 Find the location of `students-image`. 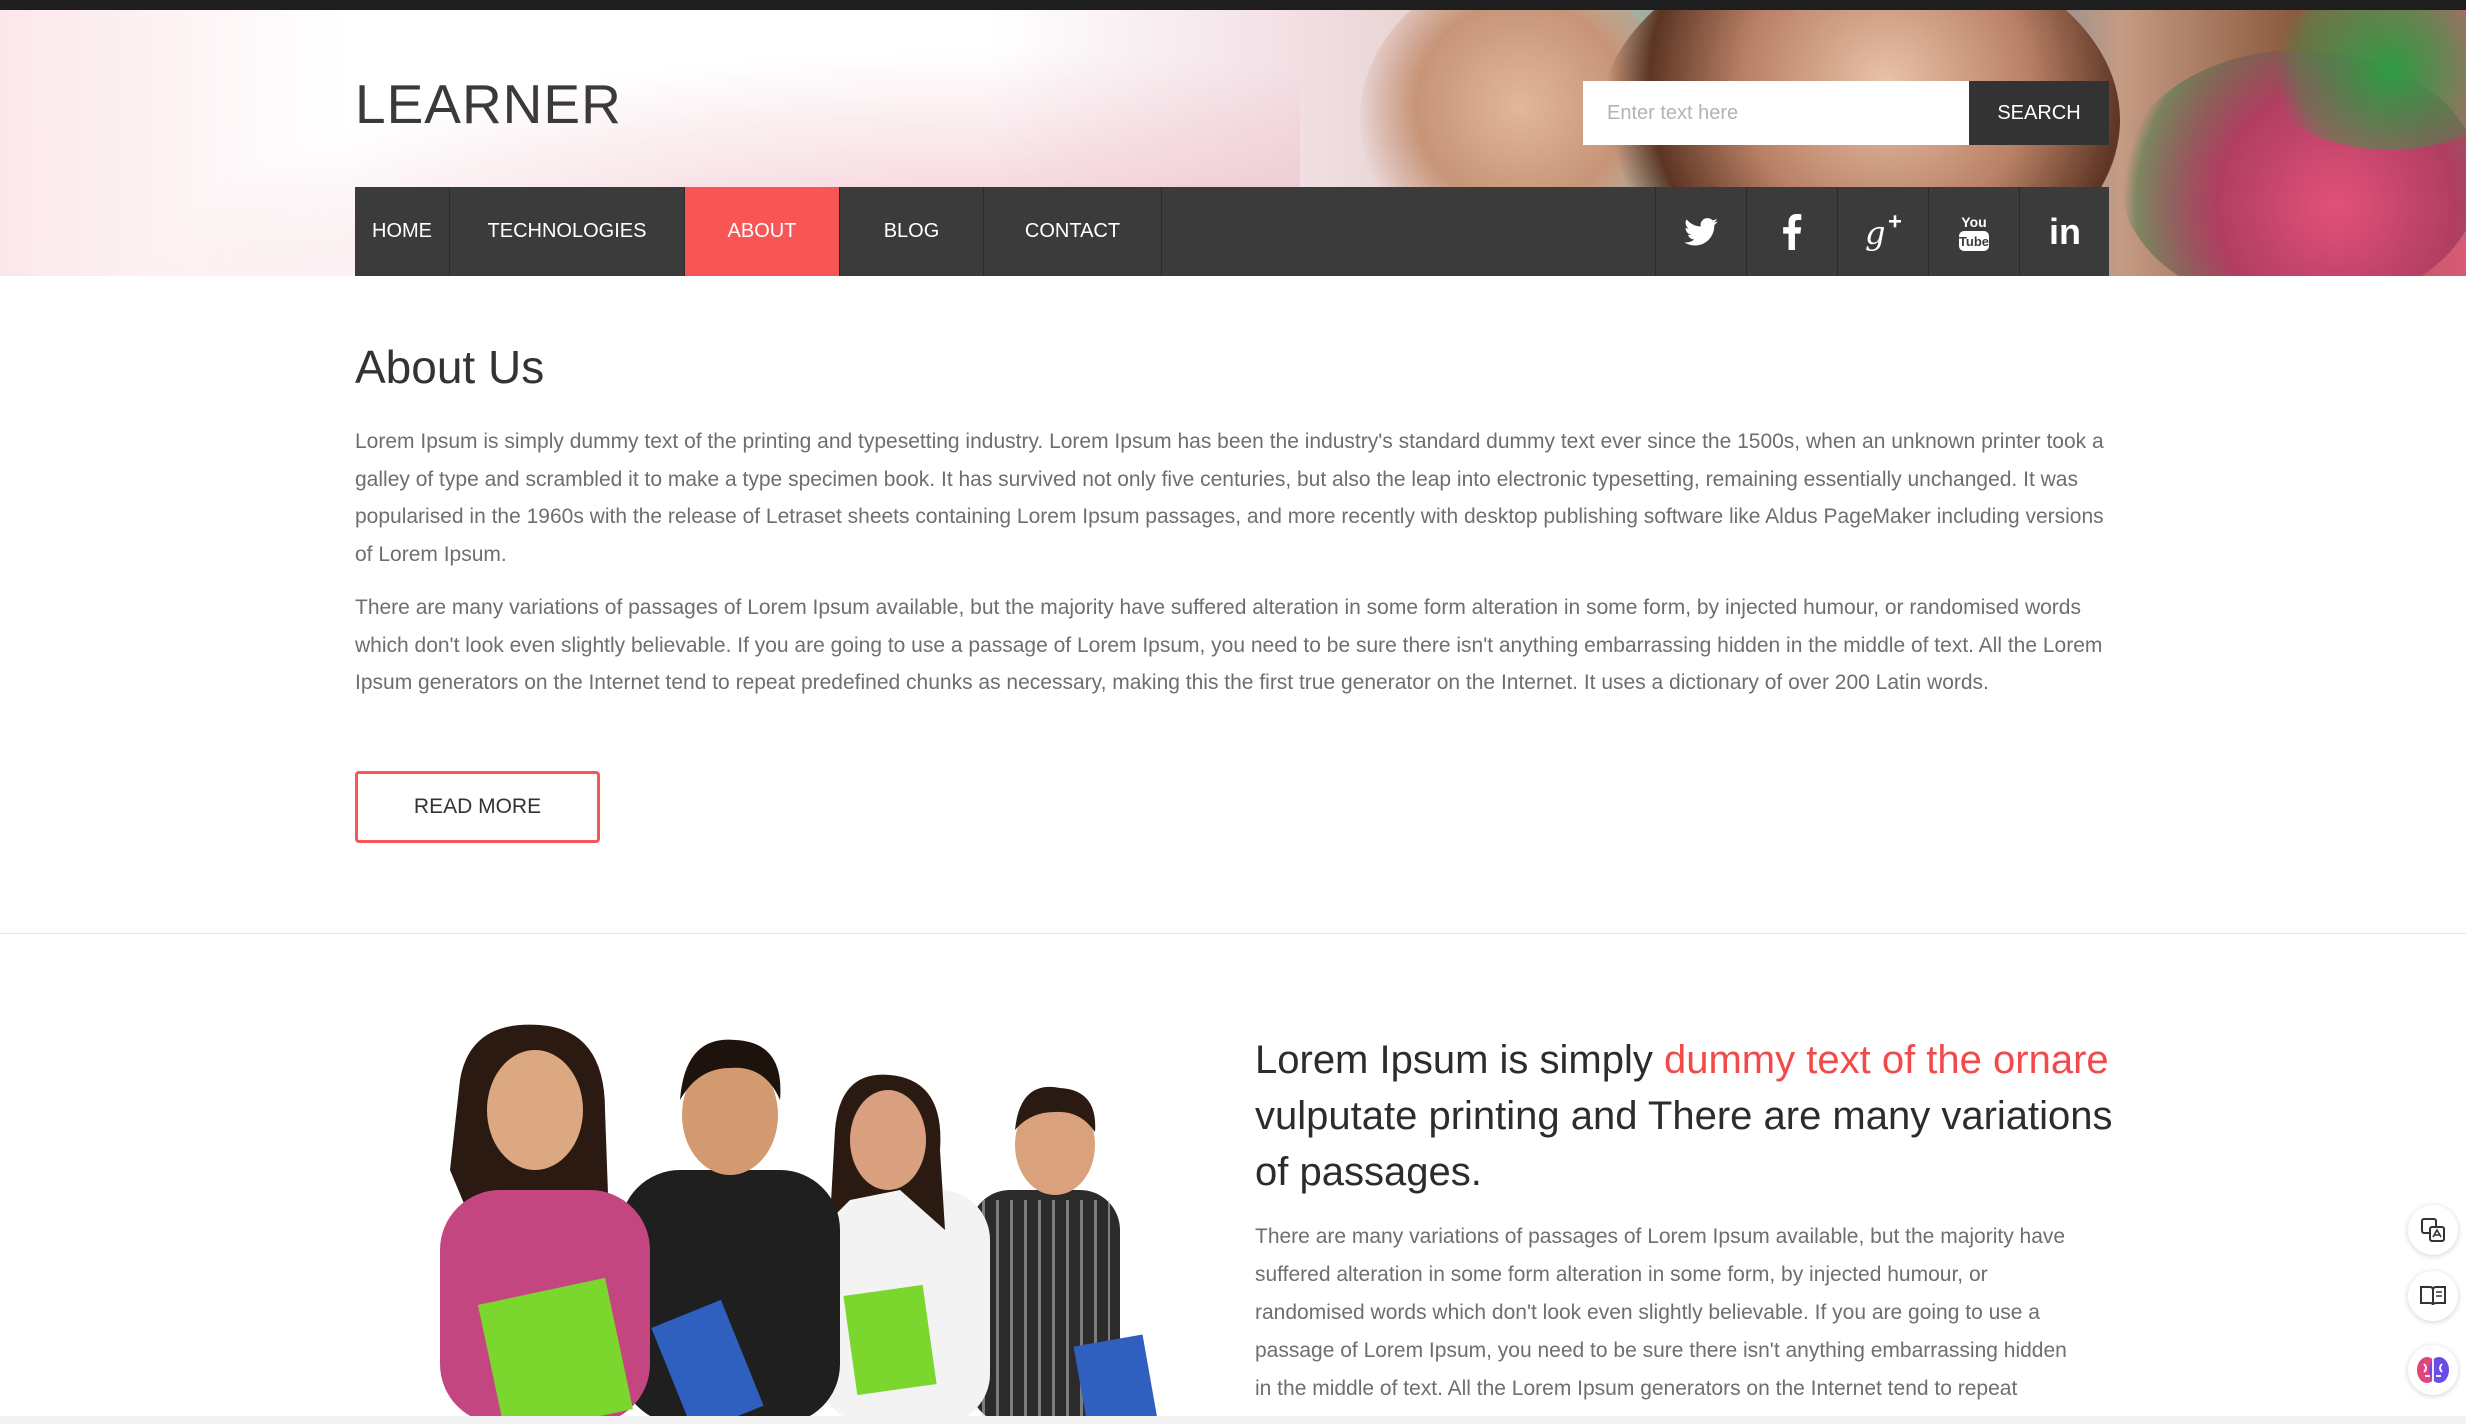

students-image is located at coordinates (799, 1224).